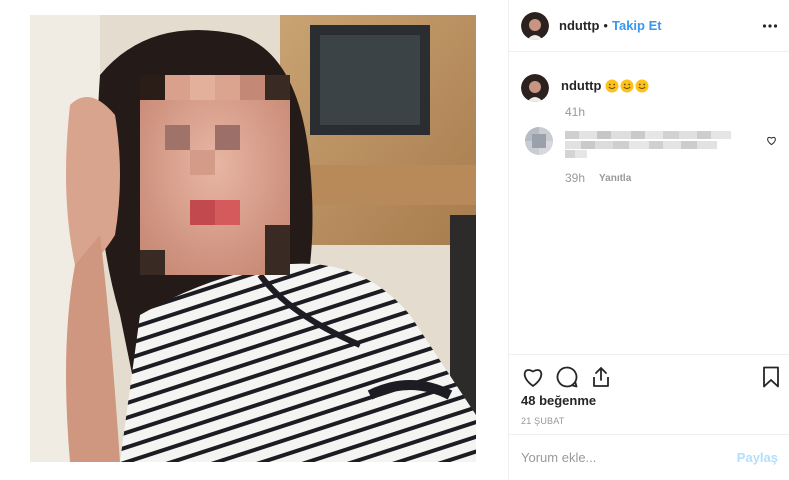 This screenshot has width=789, height=480. Describe the element at coordinates (770, 26) in the screenshot. I see `more-horizontal-icon` at that location.